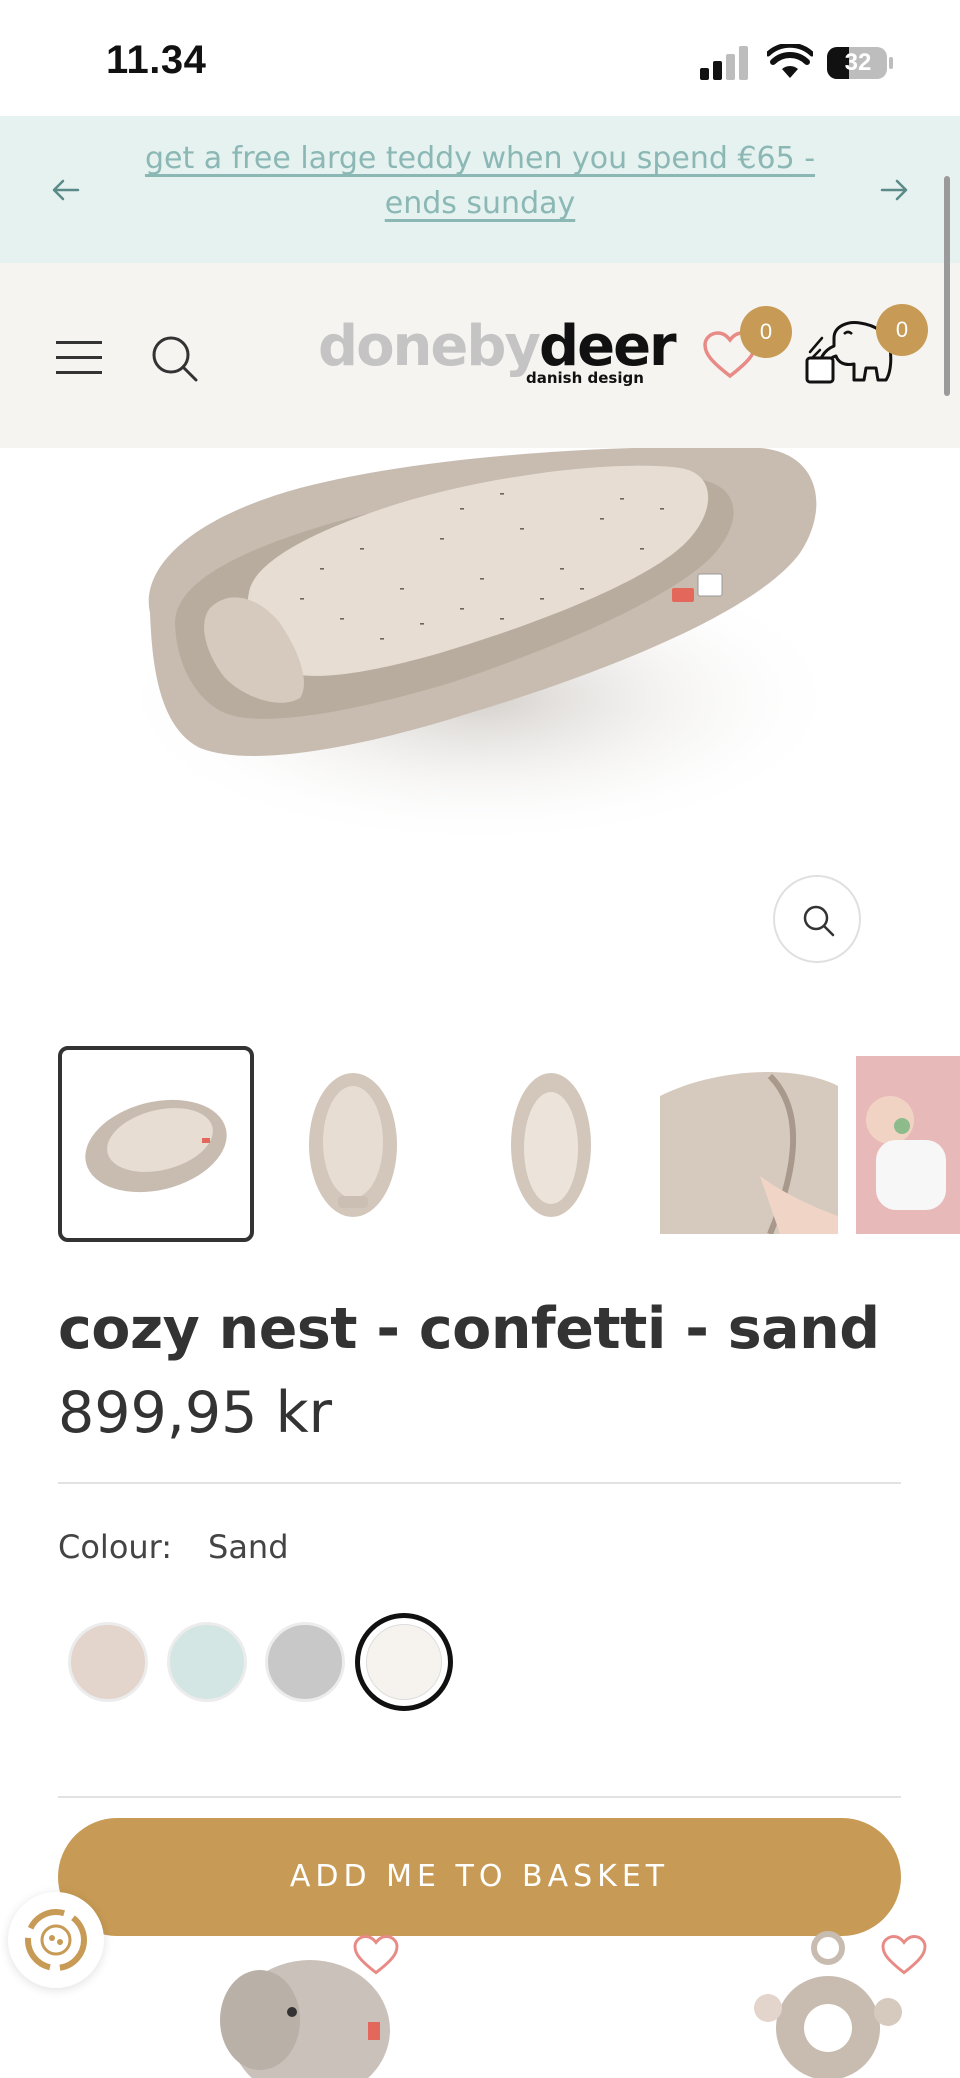  What do you see at coordinates (766, 332) in the screenshot?
I see `wishlist-count-badge: 0` at bounding box center [766, 332].